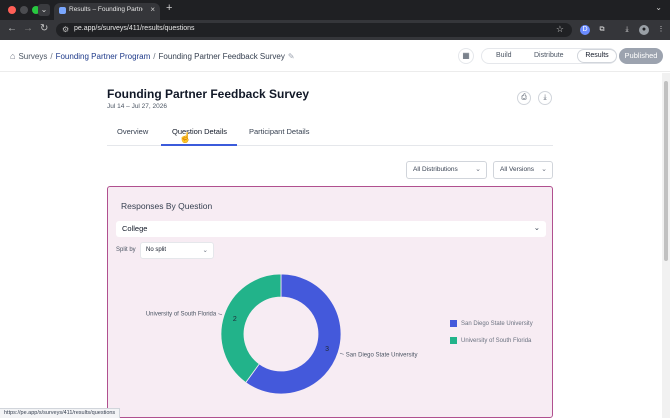 Image resolution: width=670 pixels, height=418 pixels. I want to click on url-text: pe.app/s/surveys/411/results/questions, so click(134, 28).